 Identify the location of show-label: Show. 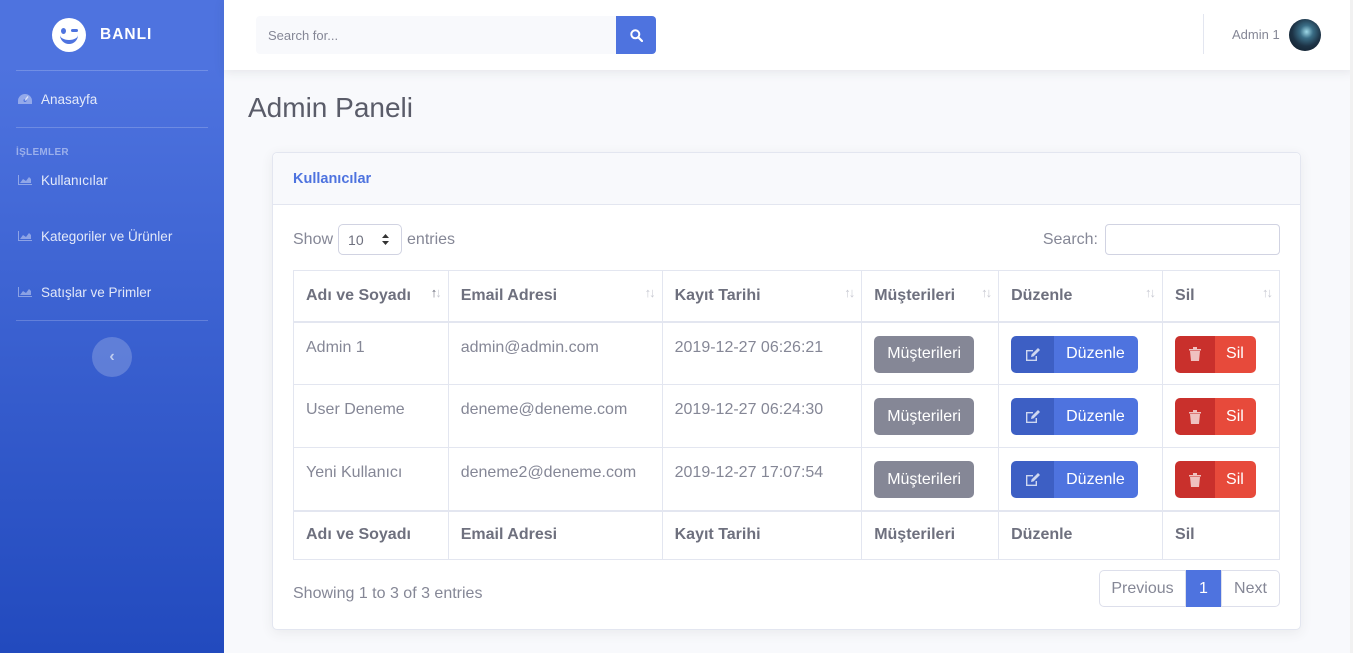
(313, 239).